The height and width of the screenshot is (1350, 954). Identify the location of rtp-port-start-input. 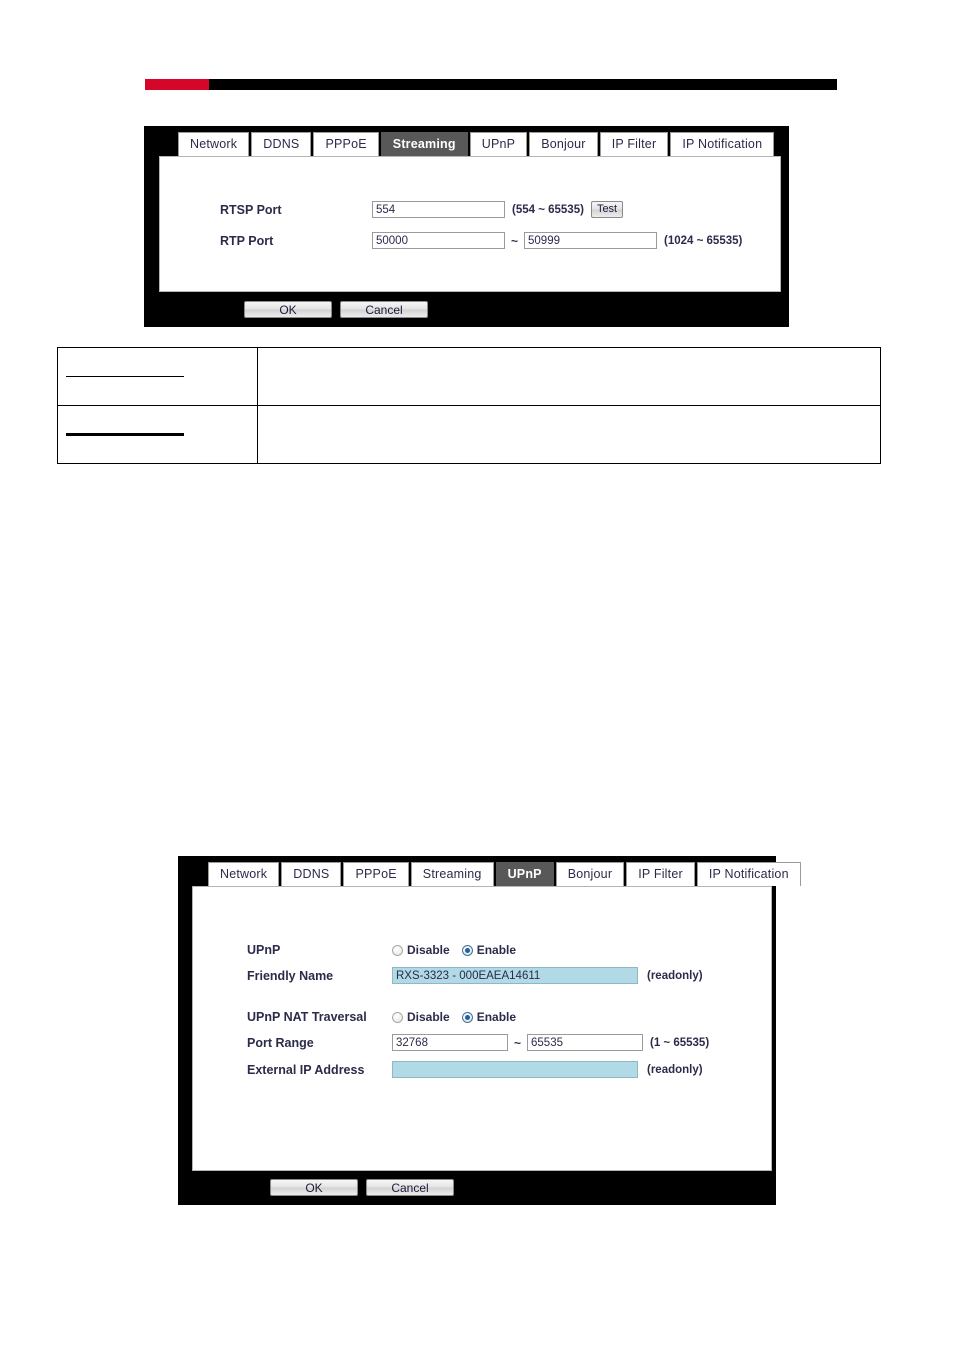
(438, 240).